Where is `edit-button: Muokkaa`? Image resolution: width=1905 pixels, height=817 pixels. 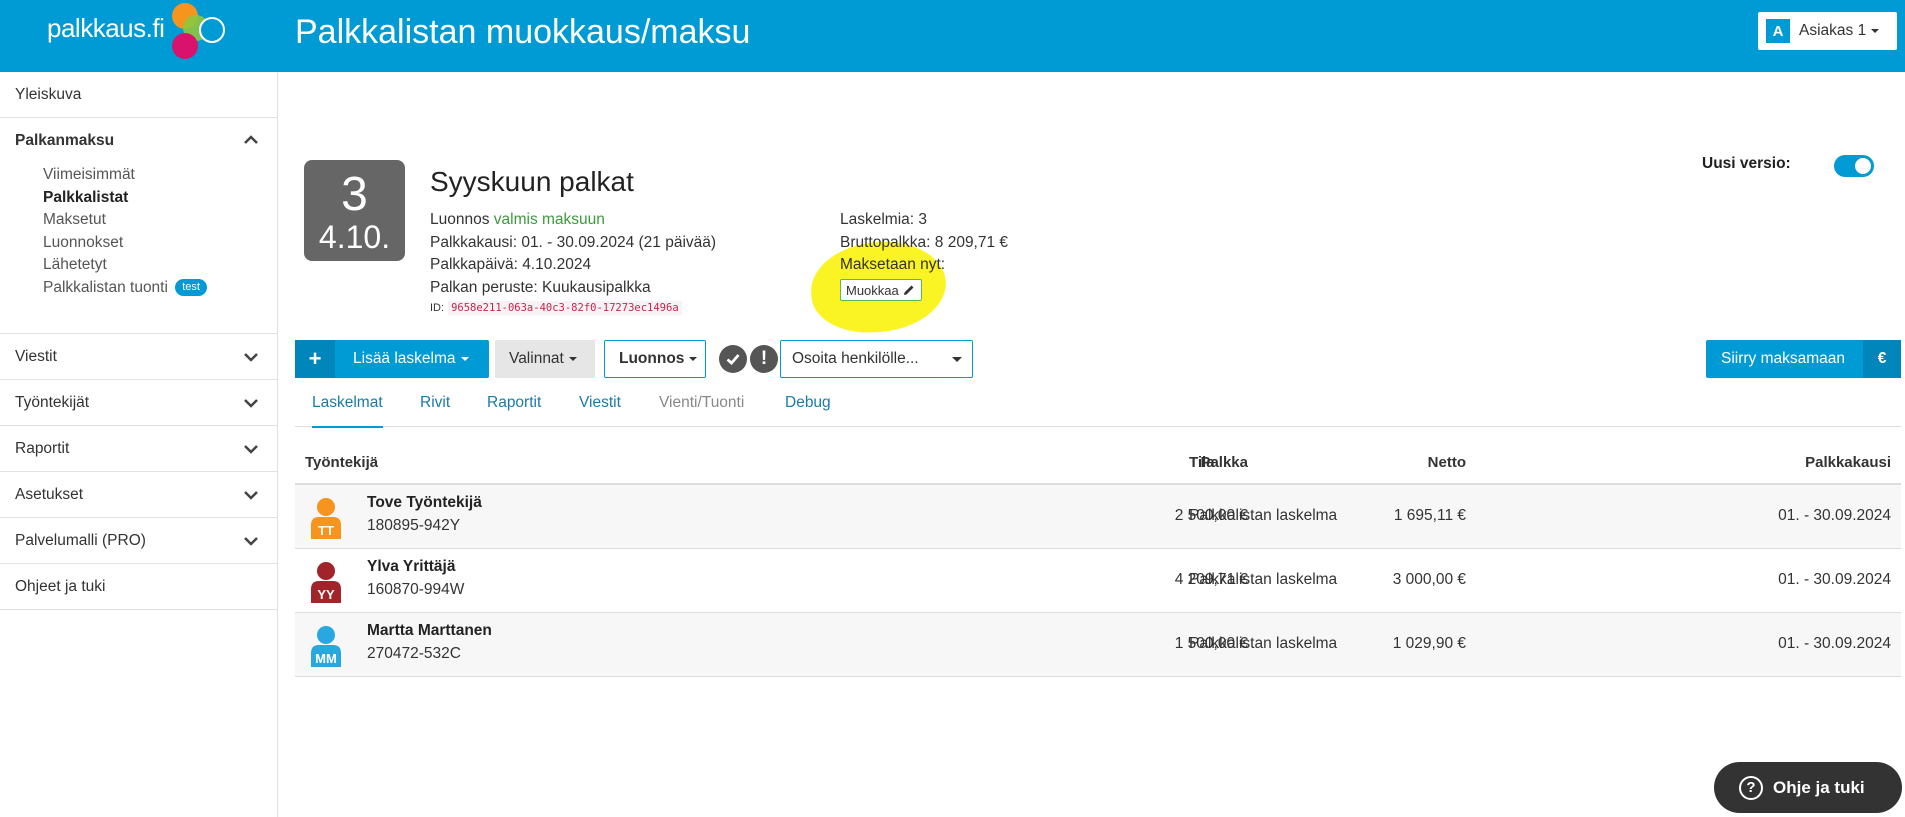
edit-button: Muokkaa is located at coordinates (881, 290).